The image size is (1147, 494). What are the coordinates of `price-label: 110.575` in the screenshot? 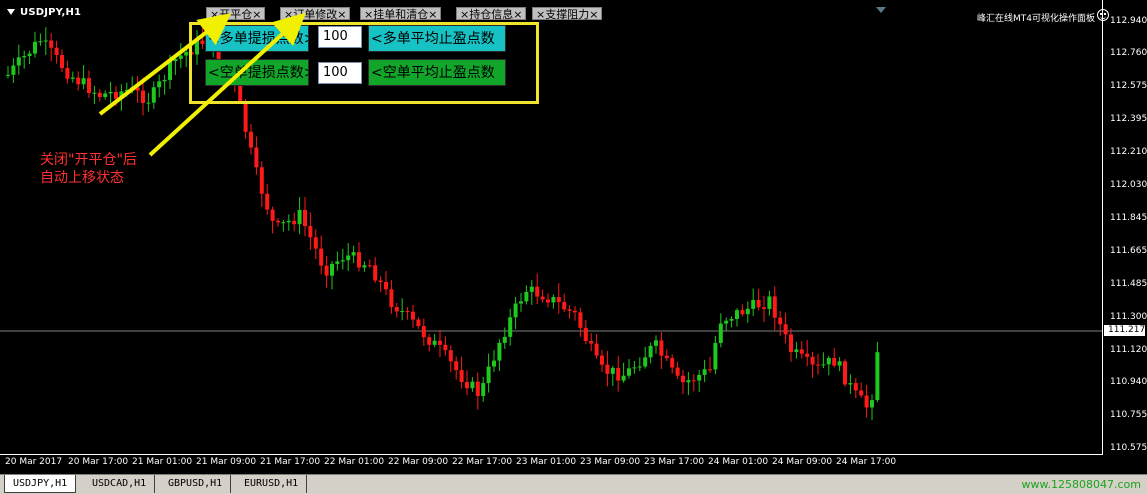 It's located at (1128, 448).